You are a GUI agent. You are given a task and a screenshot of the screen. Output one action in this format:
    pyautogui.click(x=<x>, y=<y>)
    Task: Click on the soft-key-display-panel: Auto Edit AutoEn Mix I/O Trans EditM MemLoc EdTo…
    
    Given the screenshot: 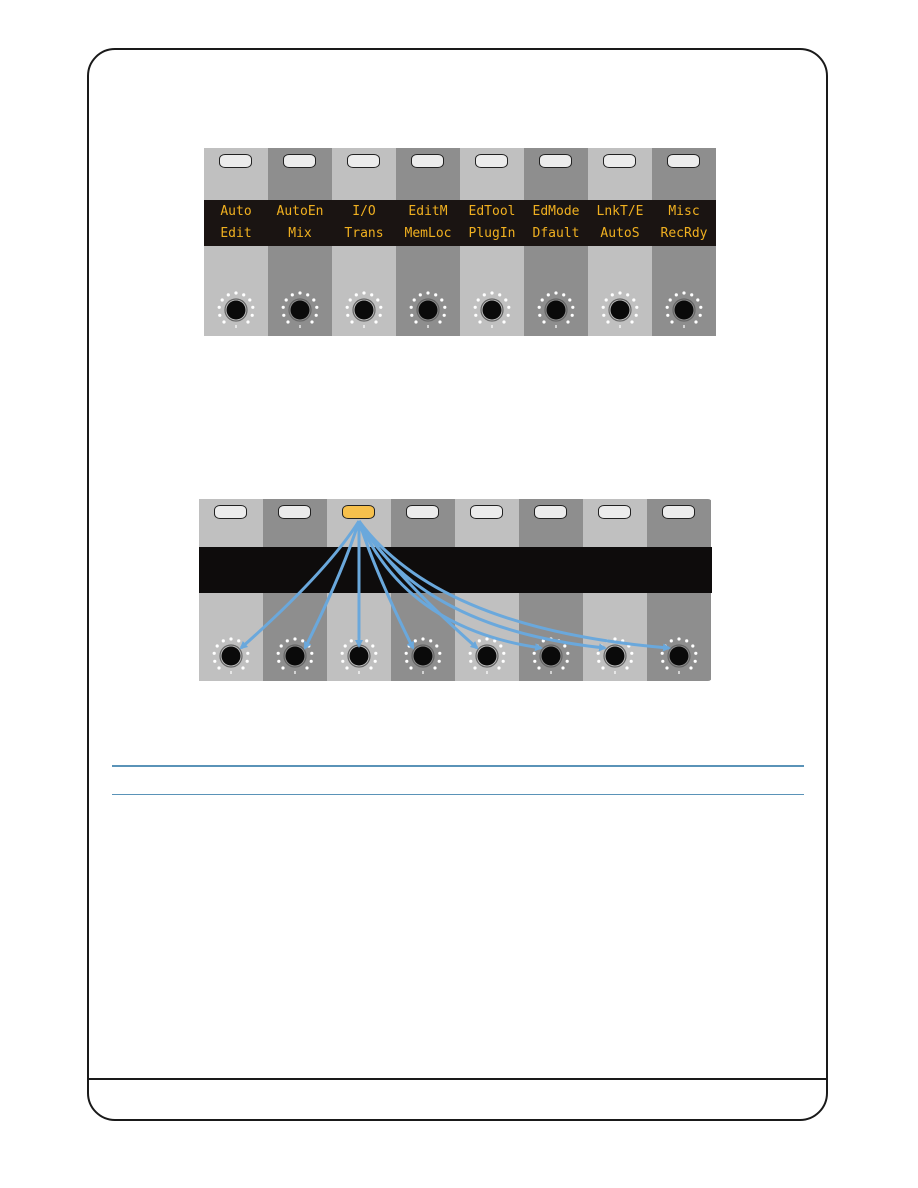 What is the action you would take?
    pyautogui.click(x=460, y=242)
    